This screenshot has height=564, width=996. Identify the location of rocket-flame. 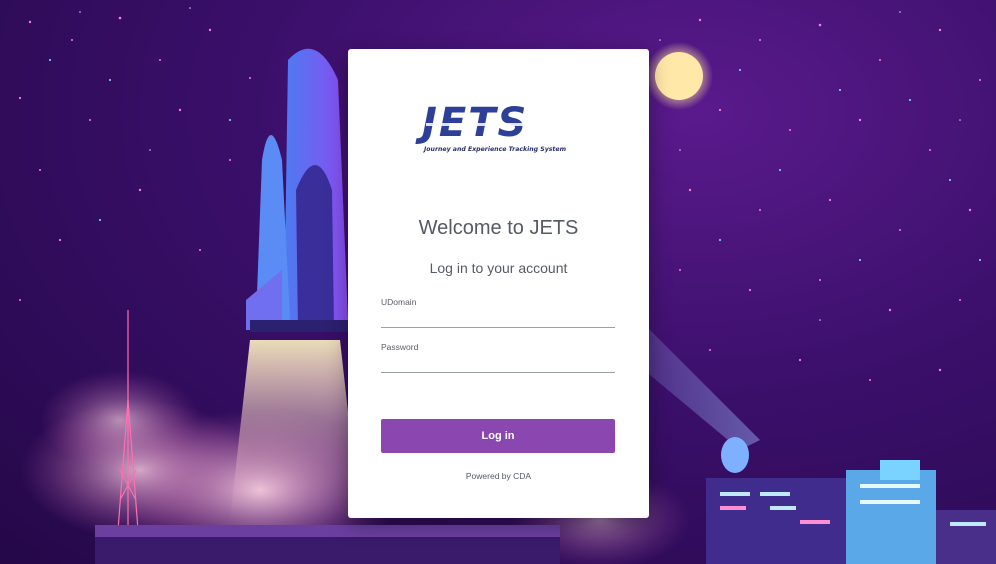
(295, 430).